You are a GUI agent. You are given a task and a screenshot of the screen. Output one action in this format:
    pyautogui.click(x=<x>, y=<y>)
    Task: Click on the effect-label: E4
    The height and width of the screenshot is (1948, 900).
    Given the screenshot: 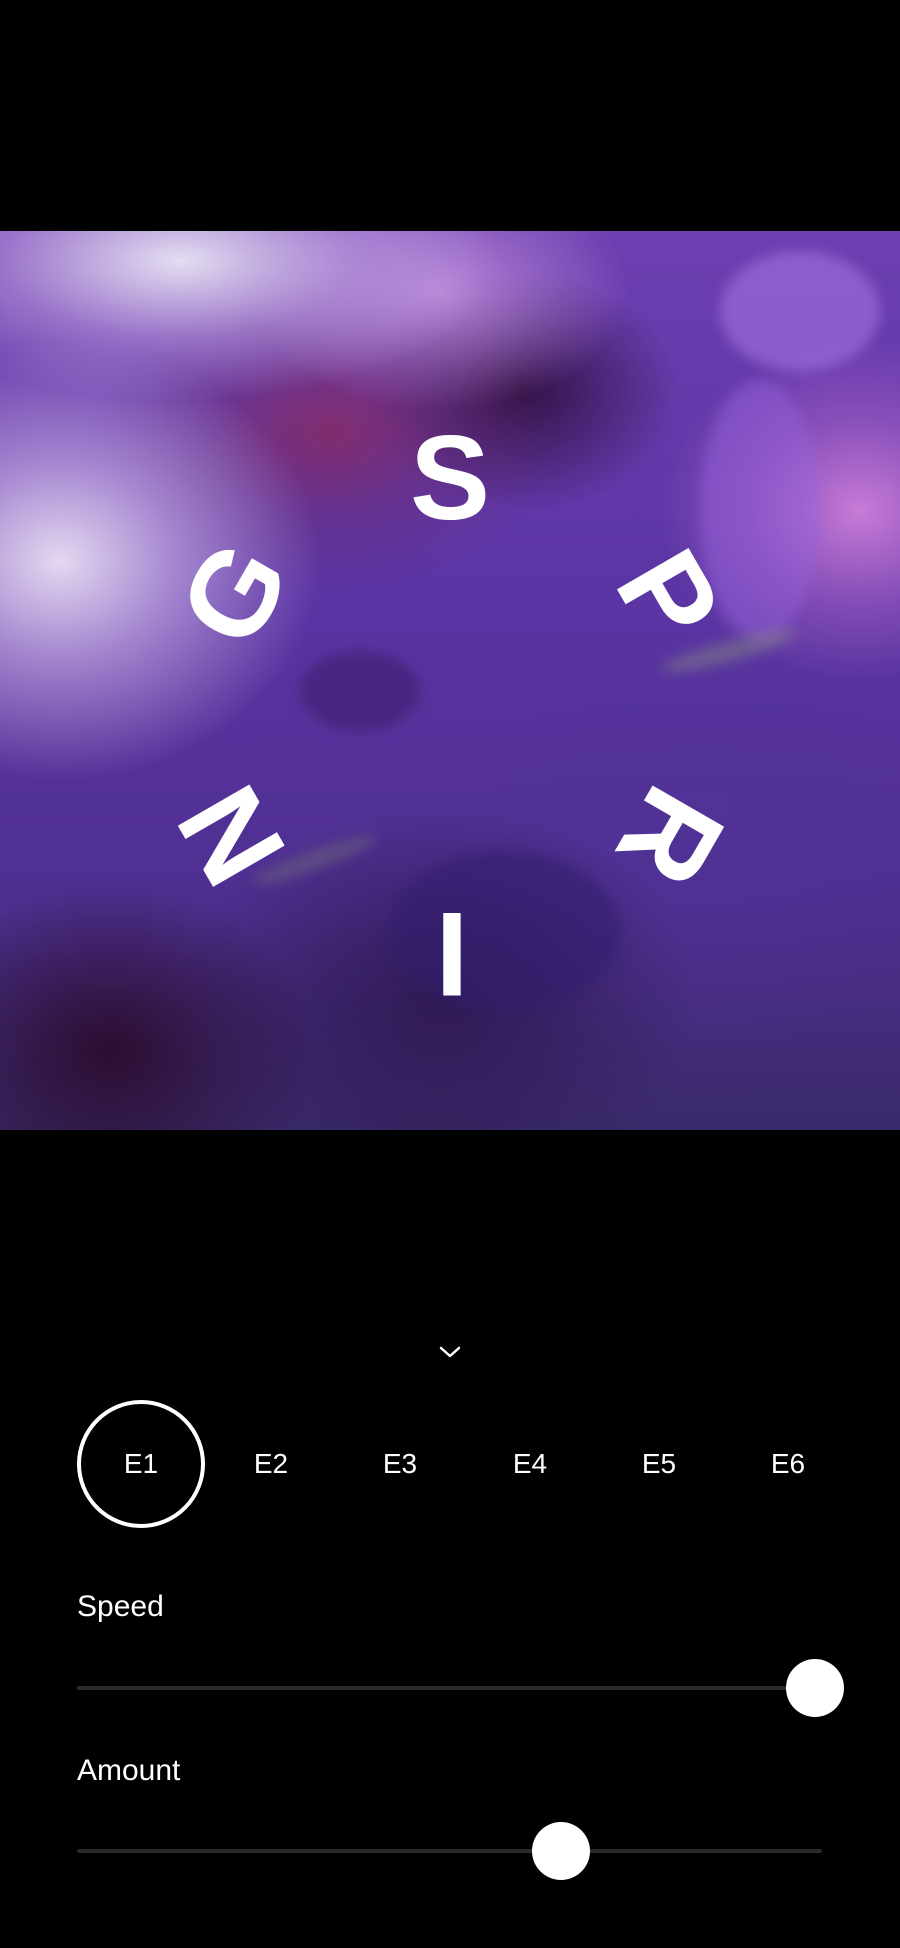 What is the action you would take?
    pyautogui.click(x=530, y=1463)
    